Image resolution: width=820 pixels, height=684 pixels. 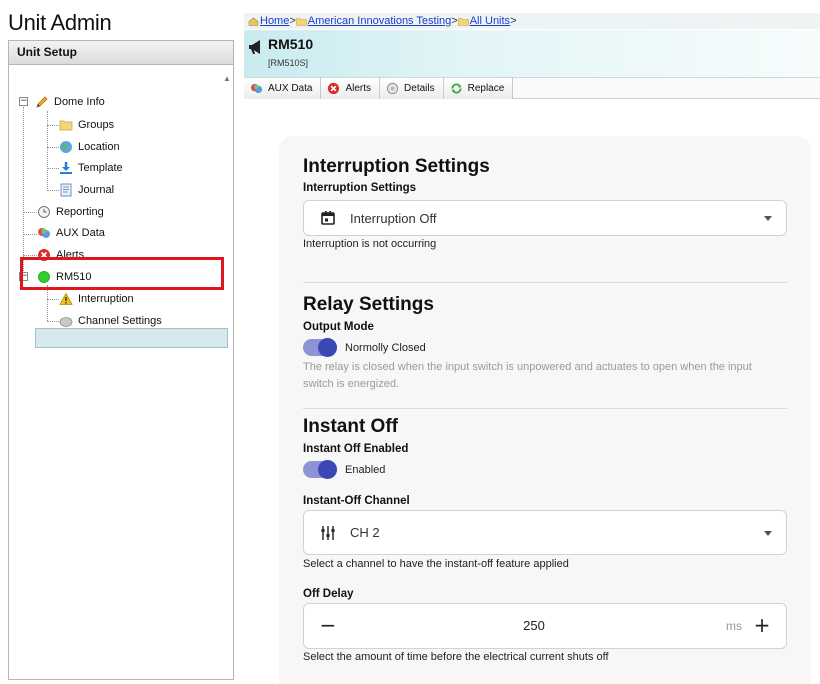 I want to click on decrement-button: −, so click(x=328, y=626).